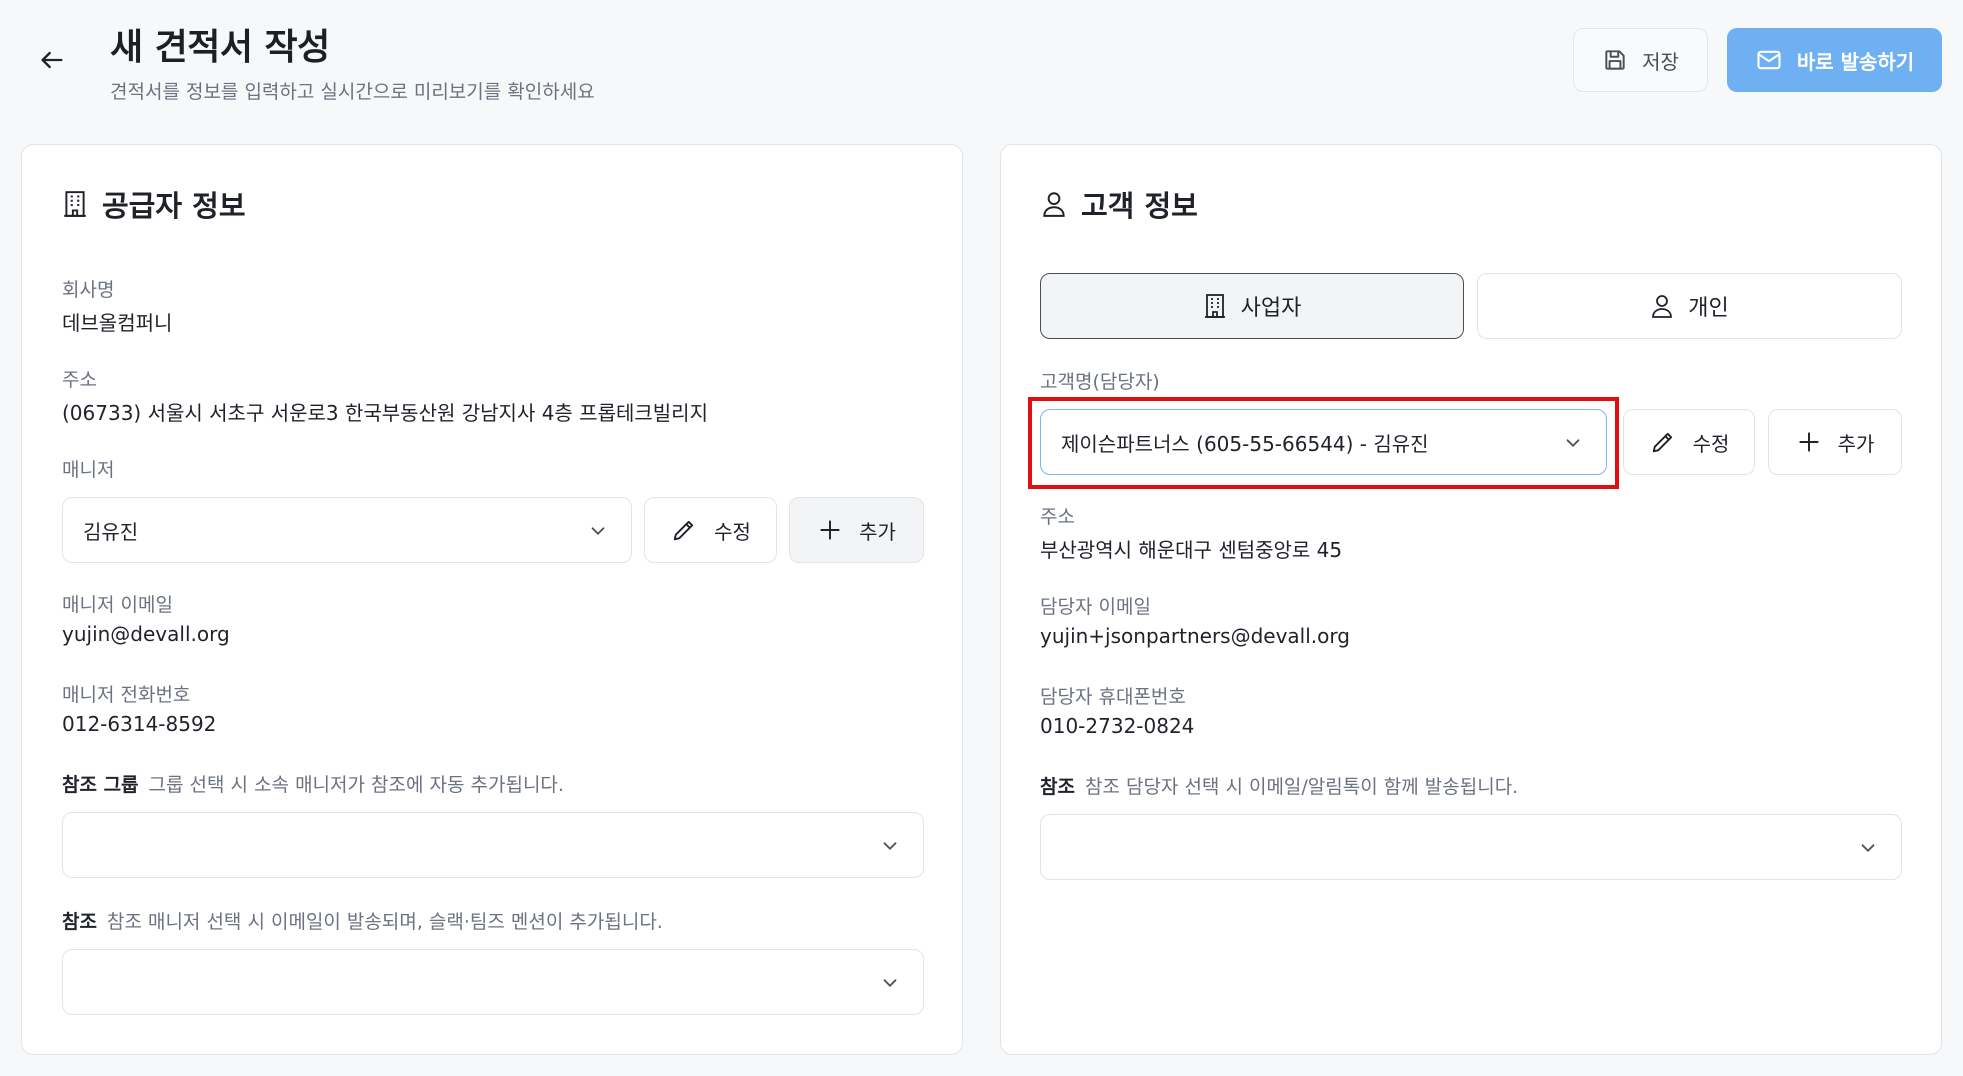 The width and height of the screenshot is (1963, 1076). I want to click on customer-edit-button: 수정, so click(1689, 442).